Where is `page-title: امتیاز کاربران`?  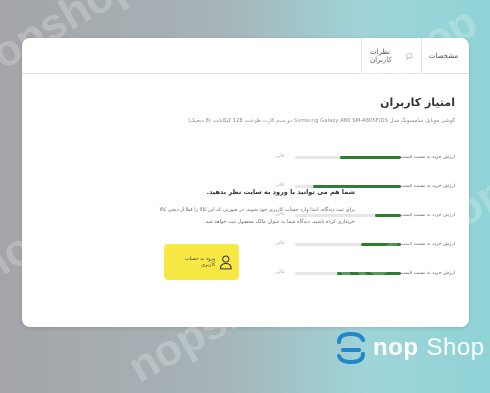
page-title: امتیاز کاربران is located at coordinates (417, 102).